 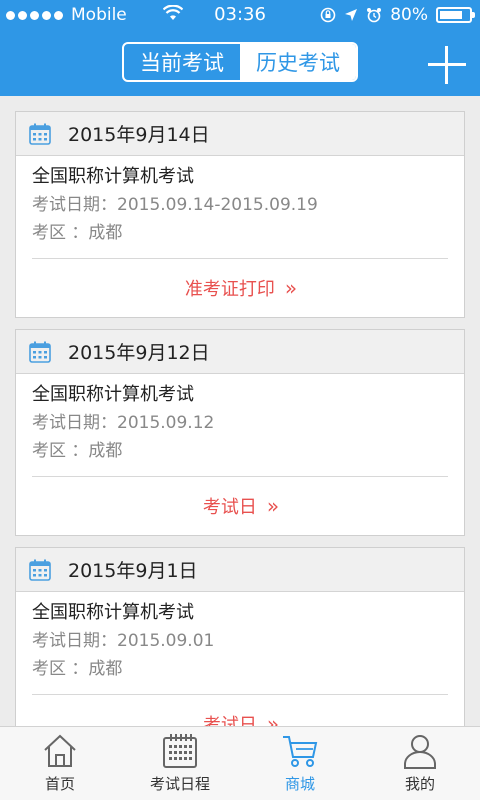 I want to click on tab-label: 我的, so click(x=419, y=784).